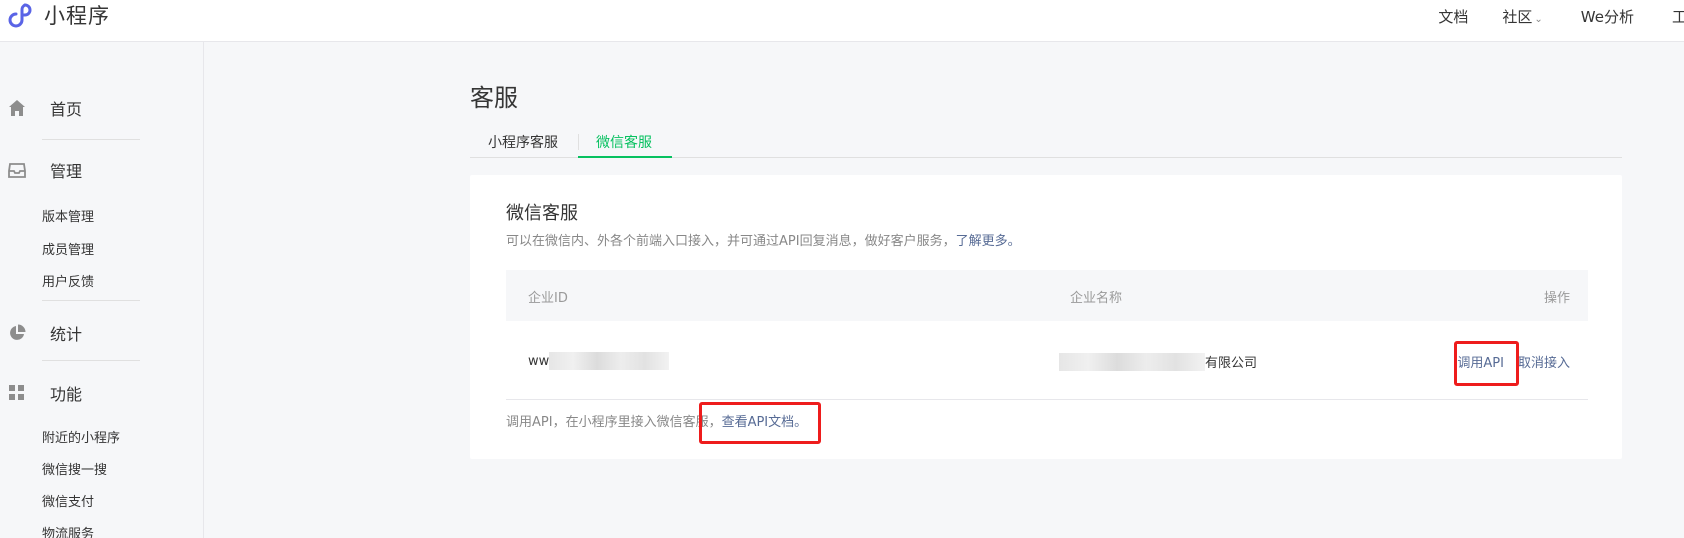  I want to click on nav-community-menu: 社区 ⌄, so click(1522, 16).